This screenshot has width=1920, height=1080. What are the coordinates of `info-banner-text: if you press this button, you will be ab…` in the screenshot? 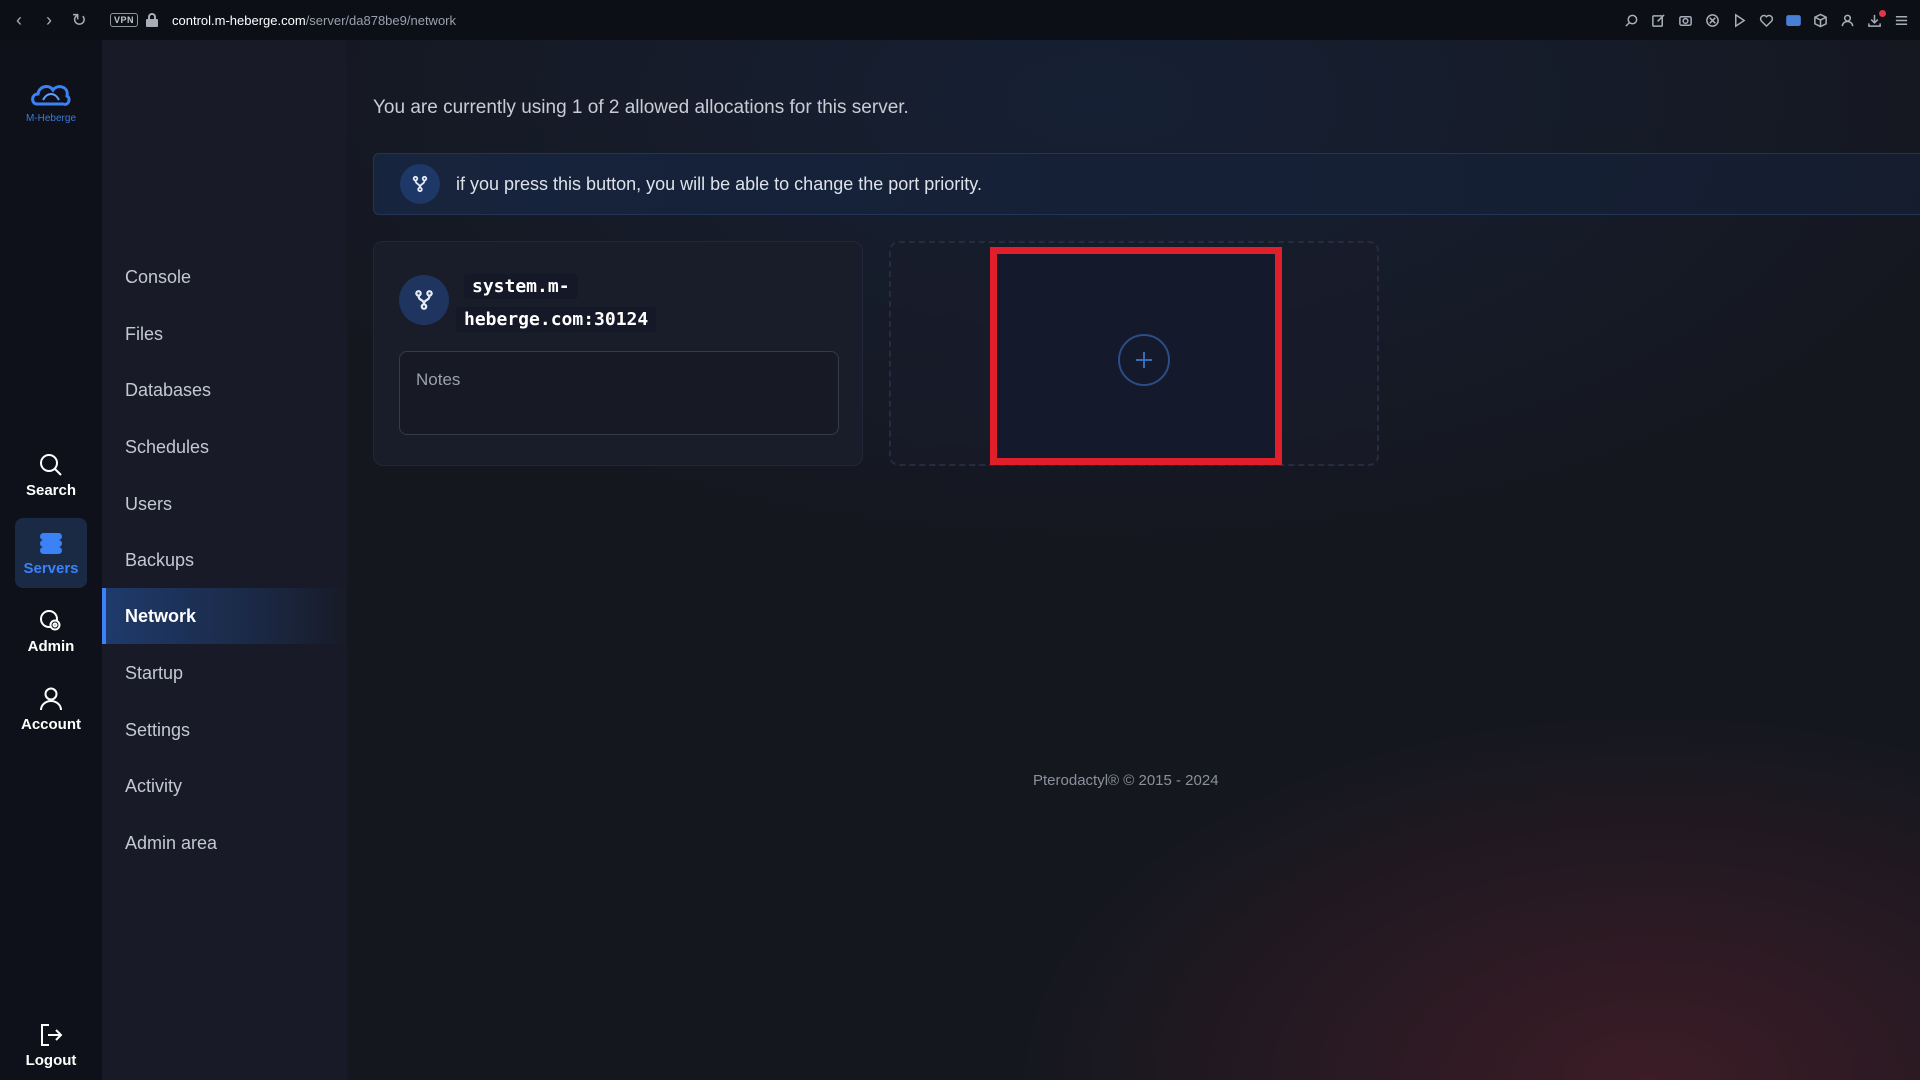 It's located at (719, 183).